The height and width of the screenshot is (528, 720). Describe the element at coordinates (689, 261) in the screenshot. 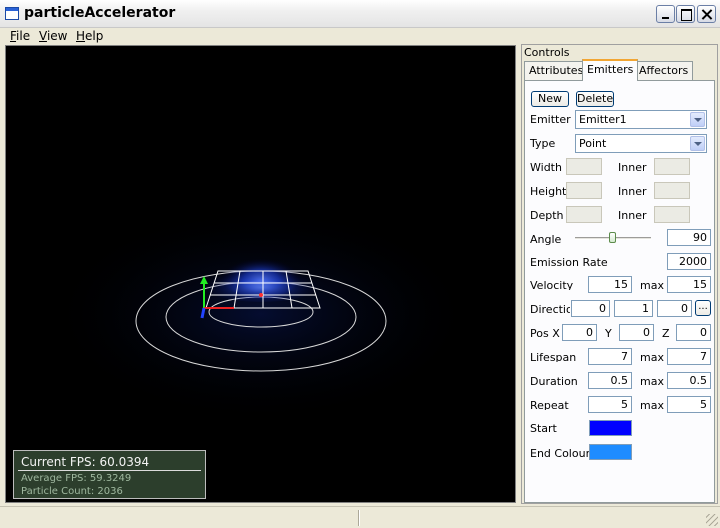

I see `emission-rate-field: 2000` at that location.